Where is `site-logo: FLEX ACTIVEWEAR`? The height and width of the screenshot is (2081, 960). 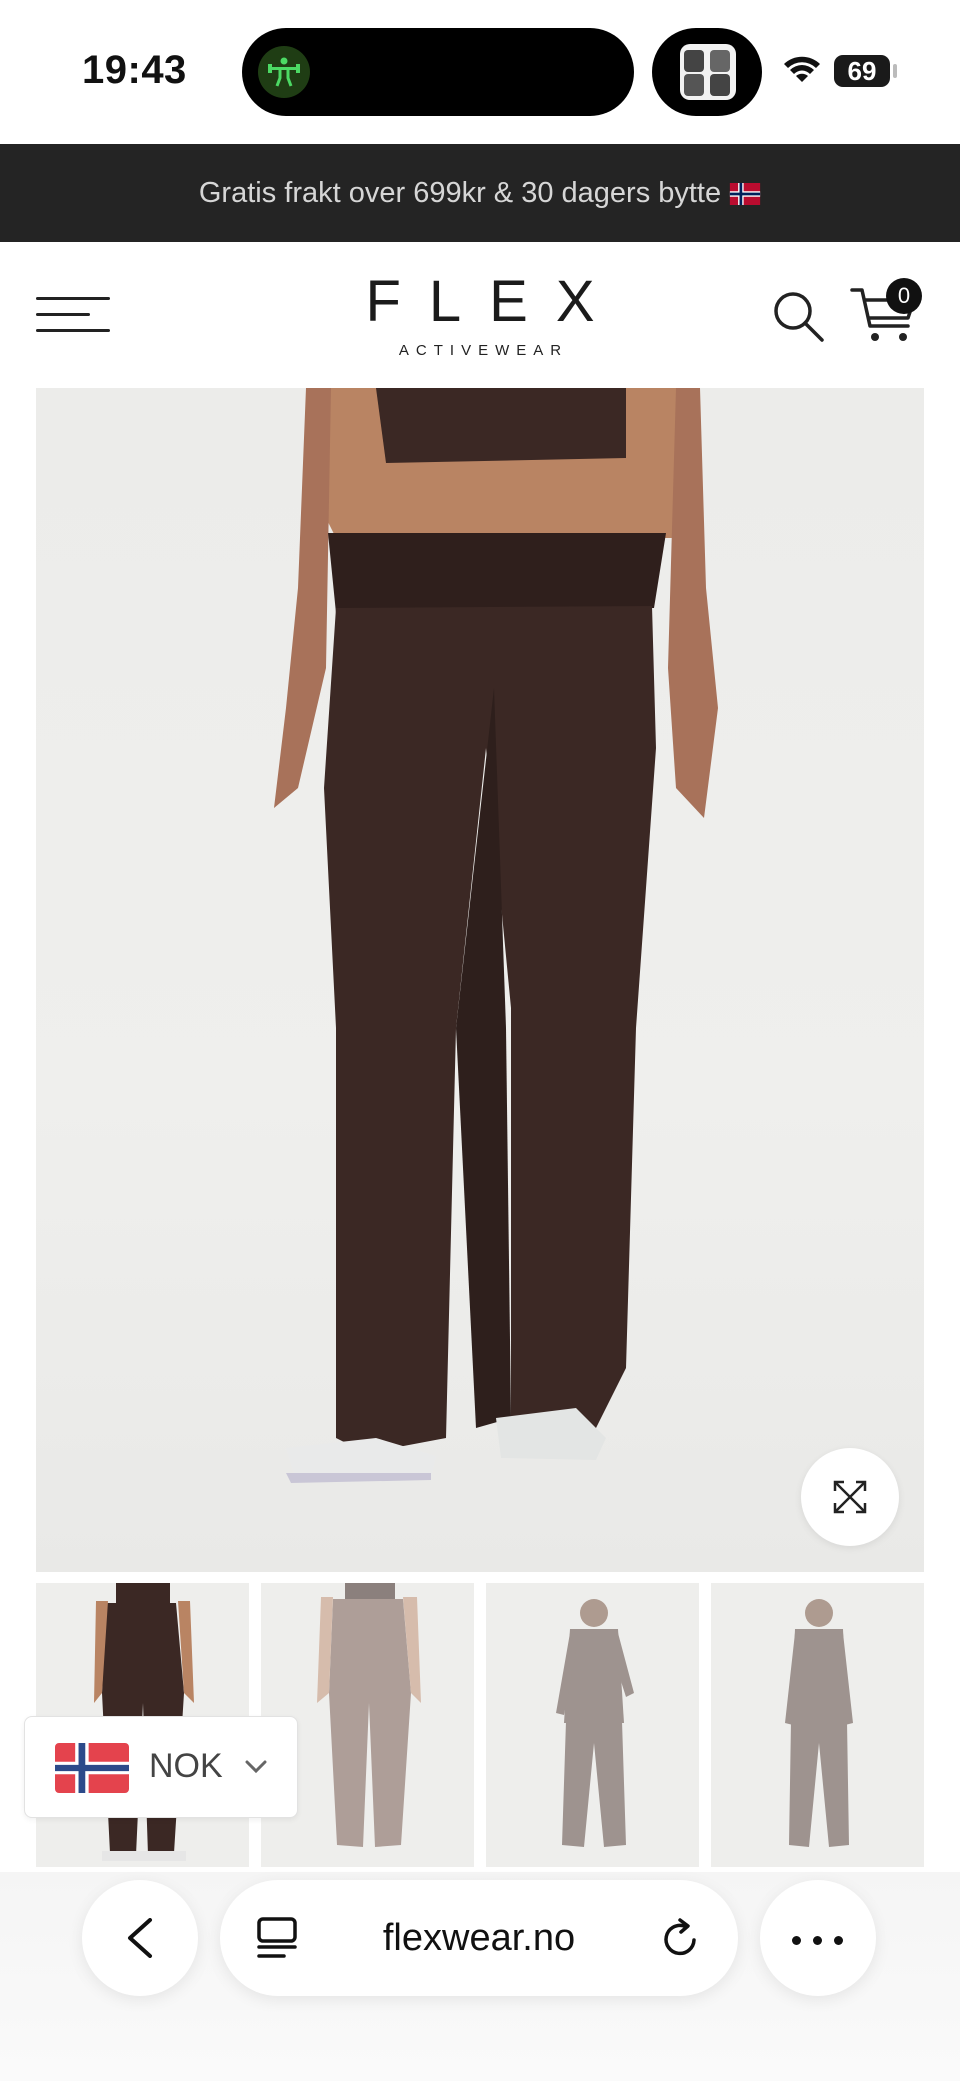 site-logo: FLEX ACTIVEWEAR is located at coordinates (480, 314).